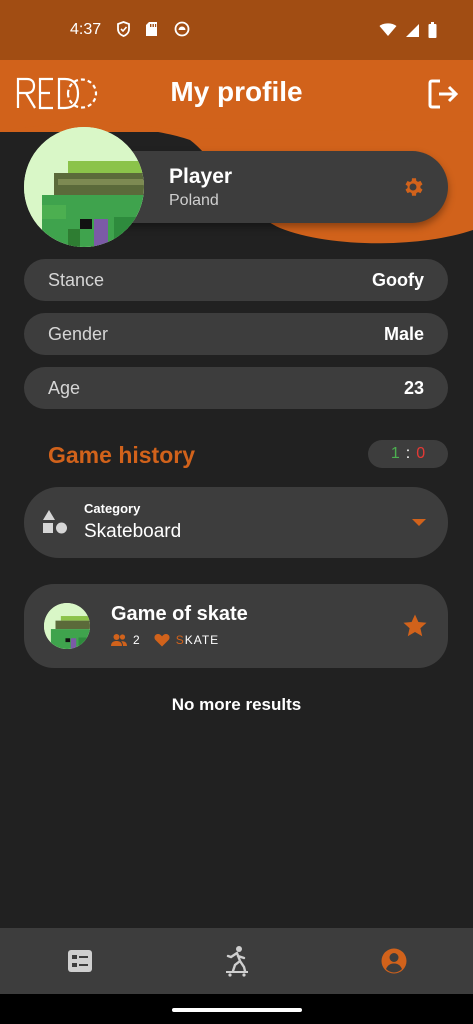  I want to click on player-count: 2, so click(136, 640).